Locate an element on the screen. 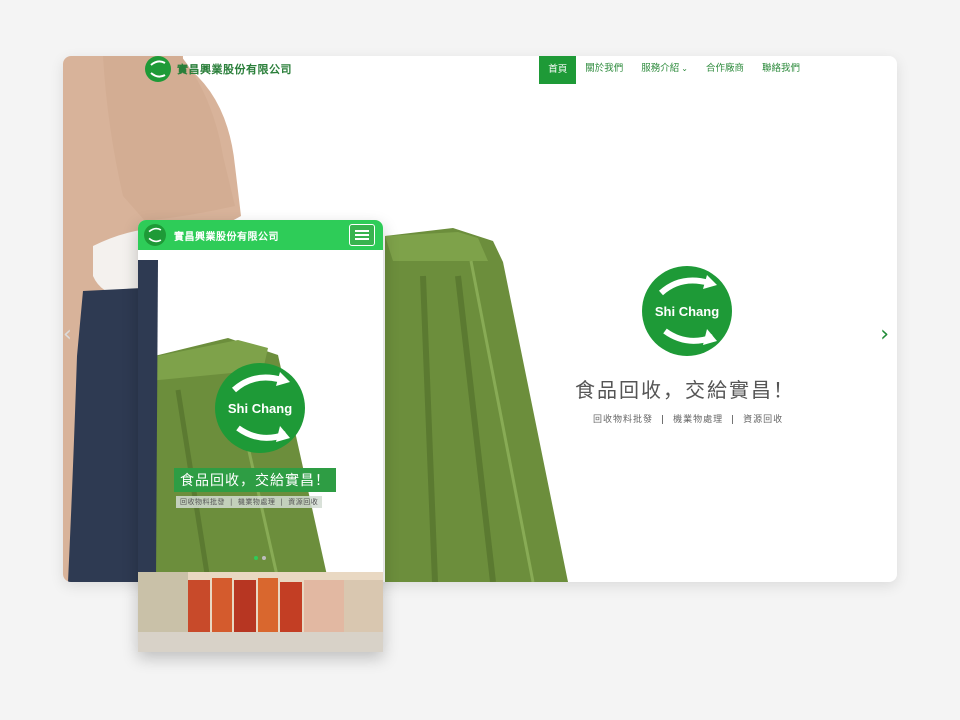 Image resolution: width=960 pixels, height=720 pixels. menu-partners: 合作廠商 is located at coordinates (725, 69).